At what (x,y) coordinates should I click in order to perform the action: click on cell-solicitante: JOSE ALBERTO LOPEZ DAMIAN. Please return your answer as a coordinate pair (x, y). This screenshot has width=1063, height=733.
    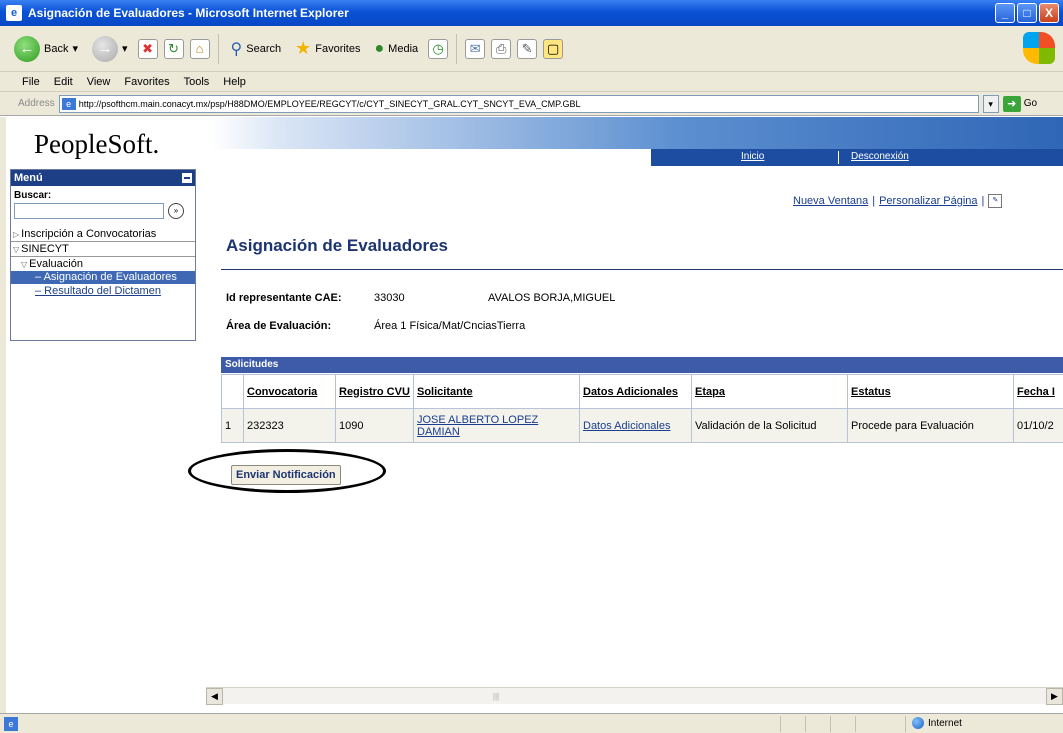
    Looking at the image, I should click on (496, 425).